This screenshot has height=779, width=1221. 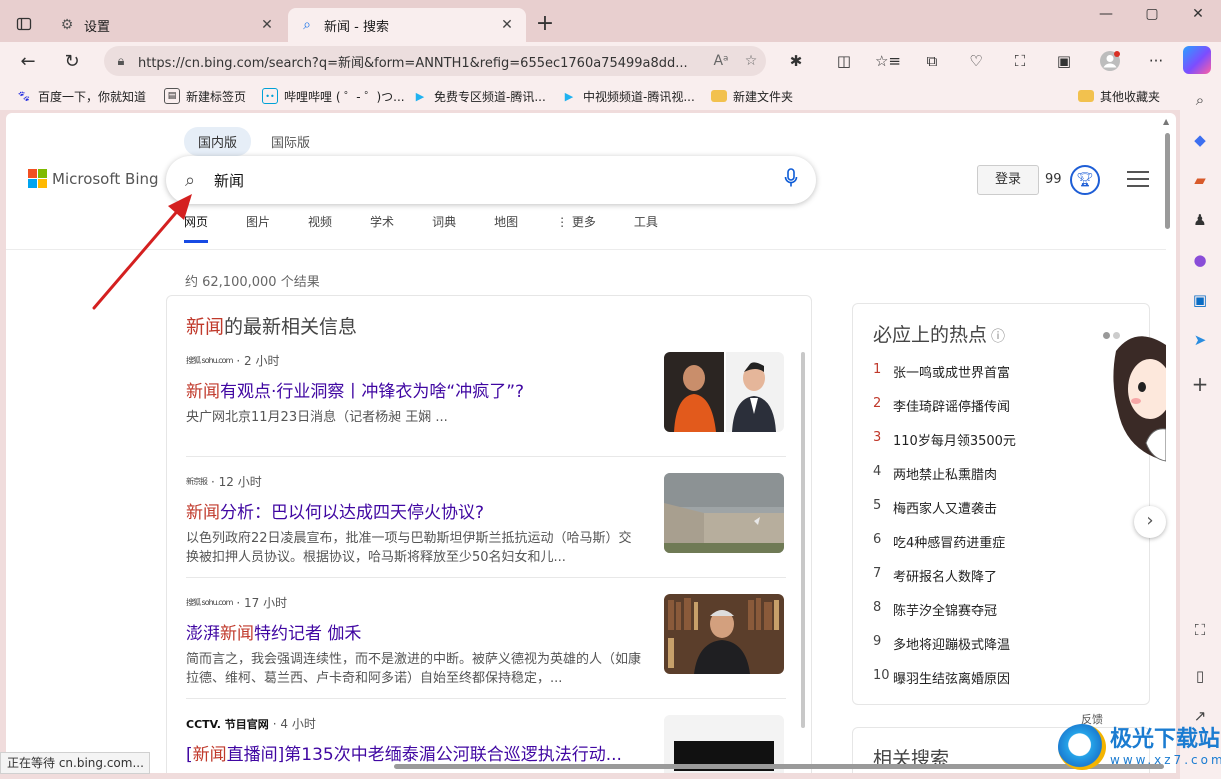 I want to click on favorite-star-icon: ☆, so click(x=751, y=61).